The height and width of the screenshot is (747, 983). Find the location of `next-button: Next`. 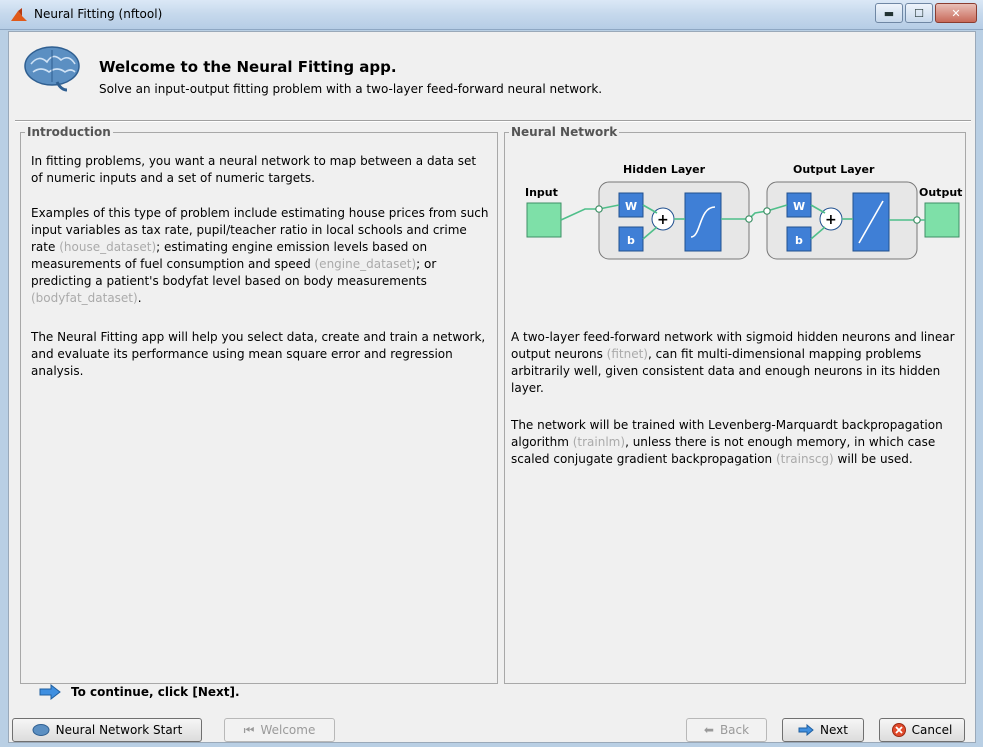

next-button: Next is located at coordinates (823, 730).